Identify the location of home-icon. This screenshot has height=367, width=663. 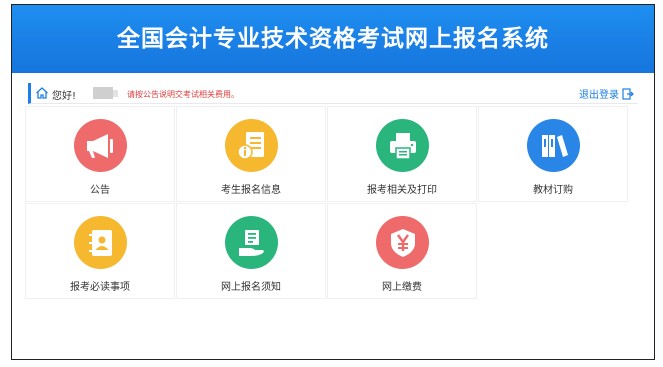
(42, 93).